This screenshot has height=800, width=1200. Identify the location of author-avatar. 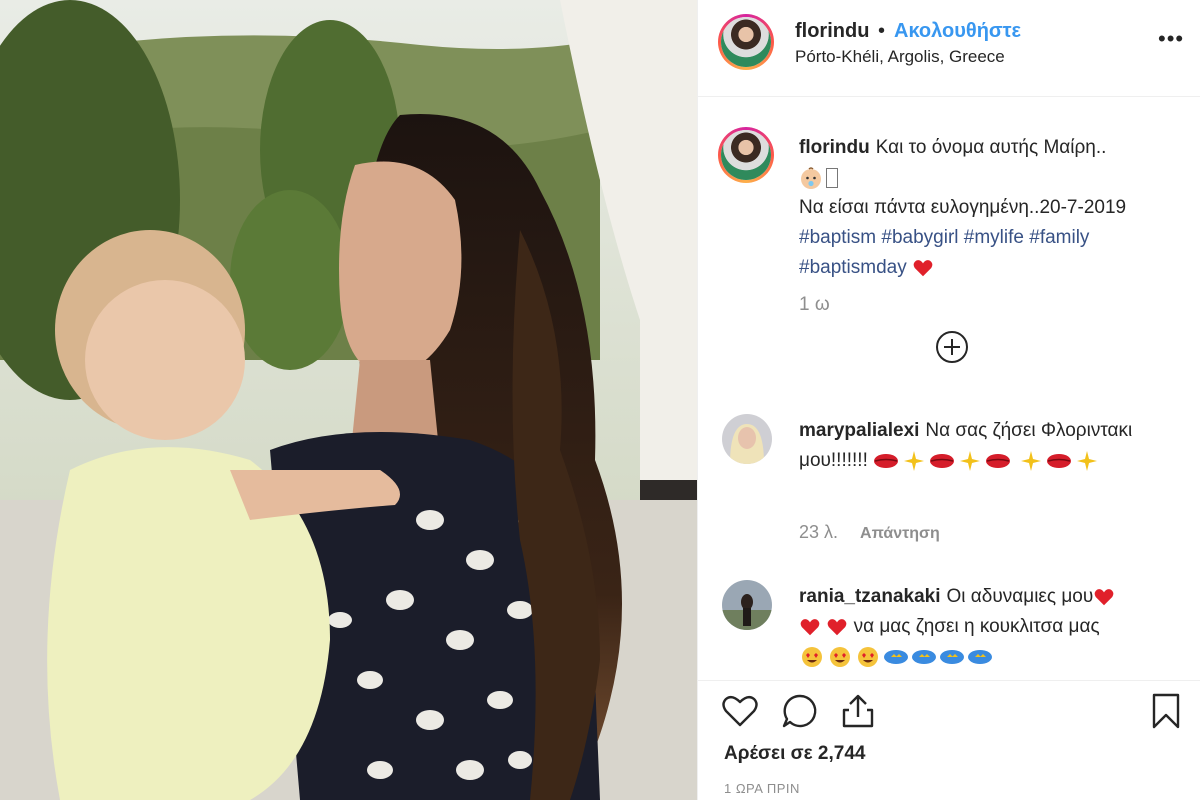
(746, 42).